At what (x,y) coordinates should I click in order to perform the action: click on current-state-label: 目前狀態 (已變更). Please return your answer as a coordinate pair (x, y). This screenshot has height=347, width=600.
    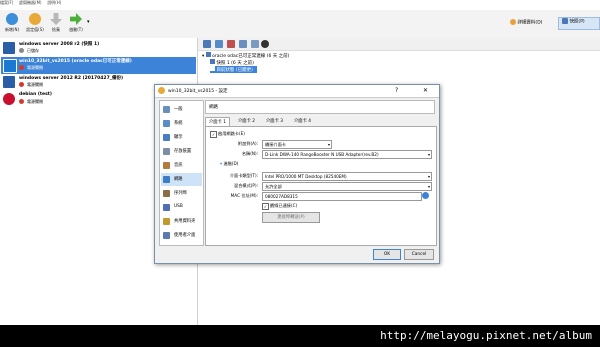
    Looking at the image, I should click on (234, 70).